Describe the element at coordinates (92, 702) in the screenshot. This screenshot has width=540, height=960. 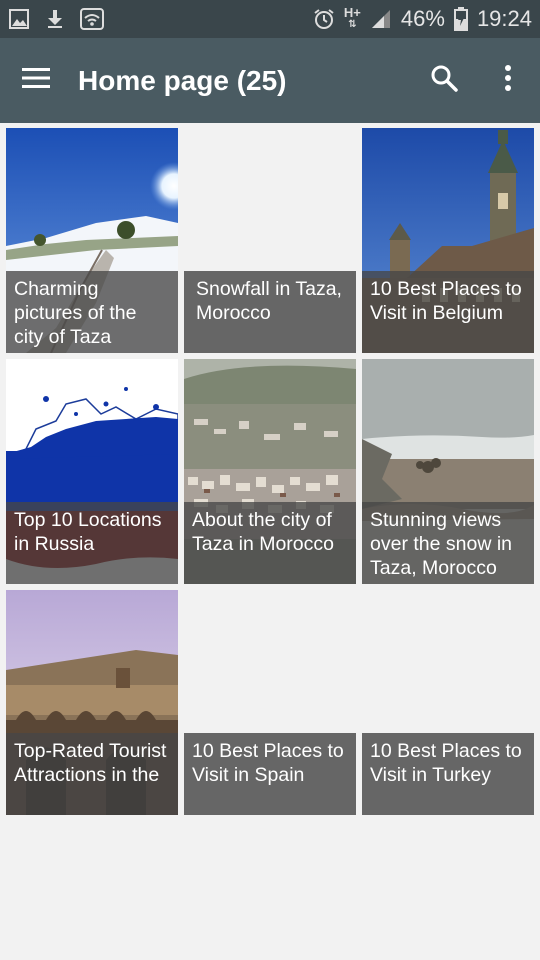
I see `article-tile: Top-Rated Tourist Attractions in the` at that location.